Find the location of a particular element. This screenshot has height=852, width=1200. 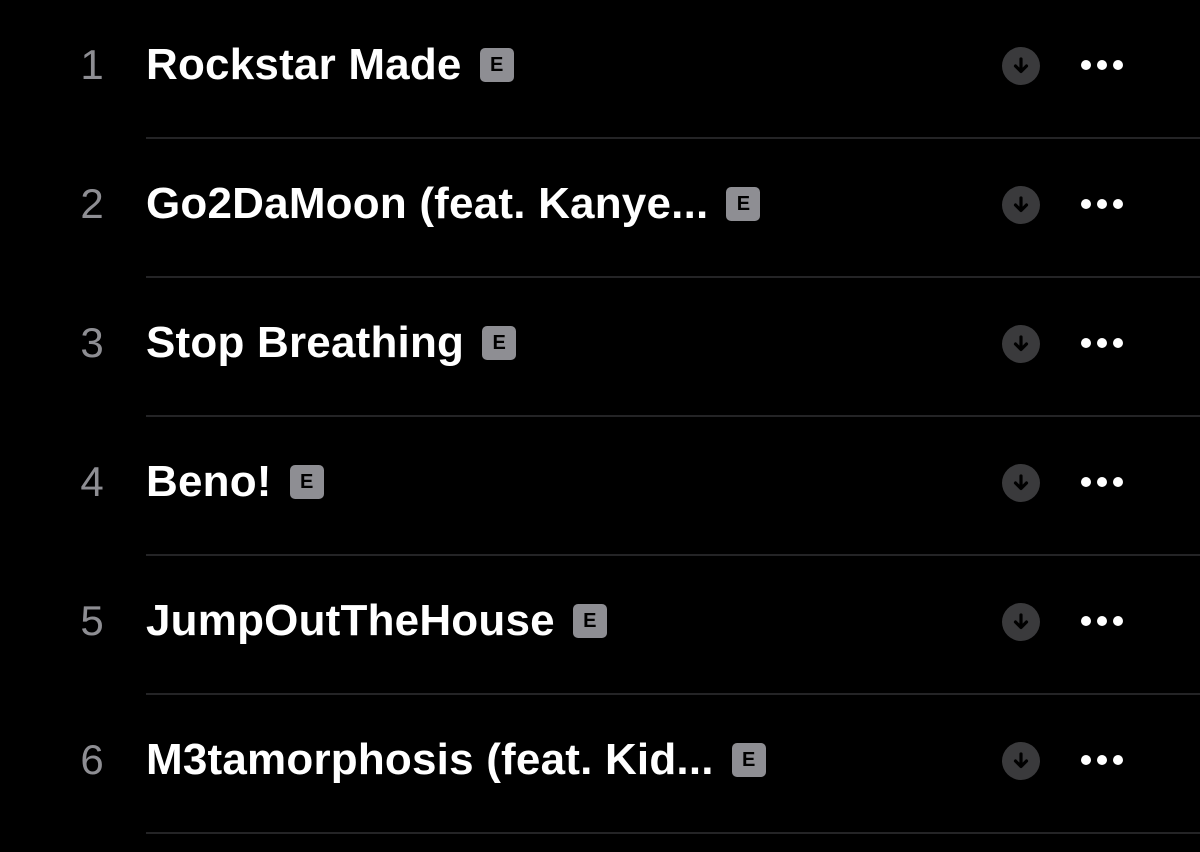

track-title-group: M3tamorphosis (feat. Kid... E is located at coordinates (456, 760).